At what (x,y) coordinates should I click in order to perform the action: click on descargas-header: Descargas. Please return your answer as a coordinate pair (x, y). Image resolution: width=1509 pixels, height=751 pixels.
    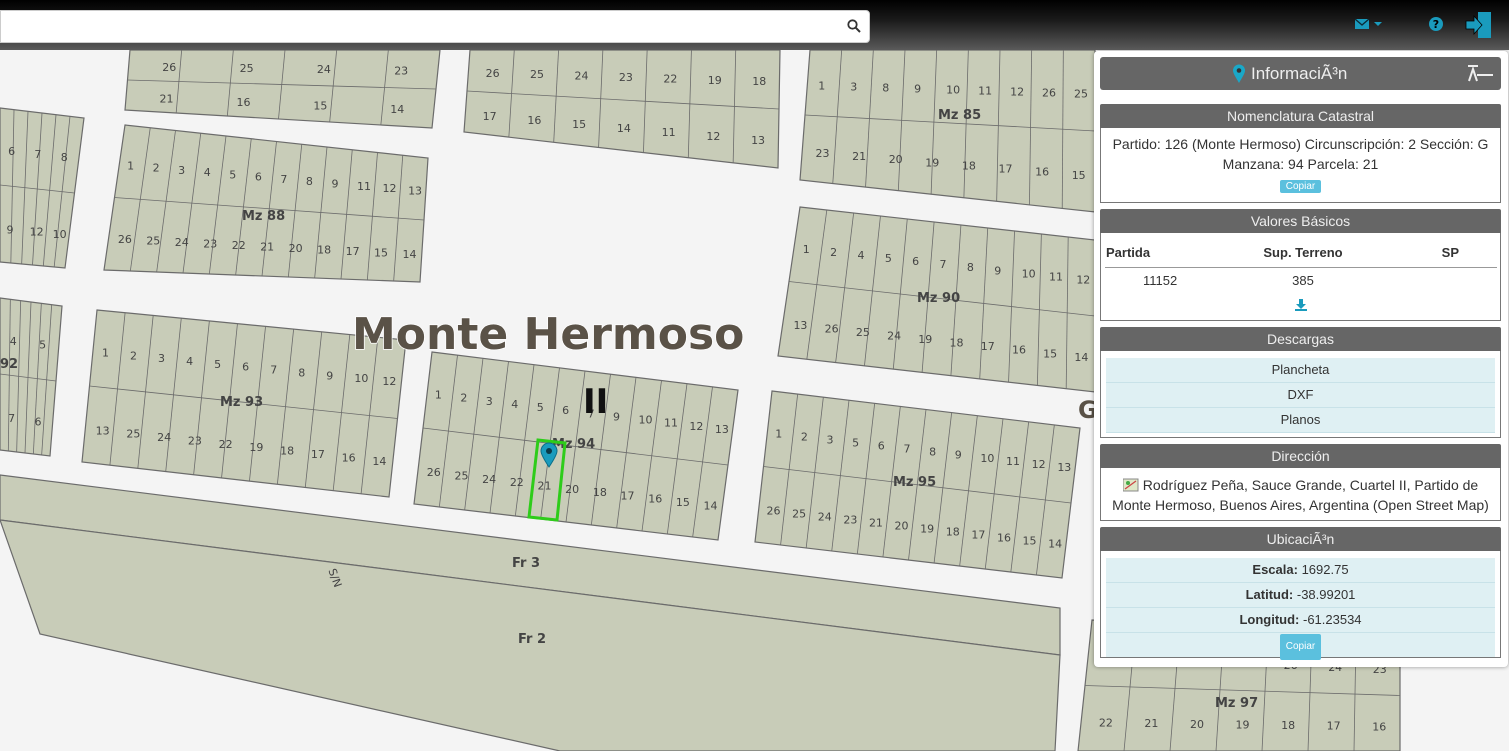
    Looking at the image, I should click on (1300, 339).